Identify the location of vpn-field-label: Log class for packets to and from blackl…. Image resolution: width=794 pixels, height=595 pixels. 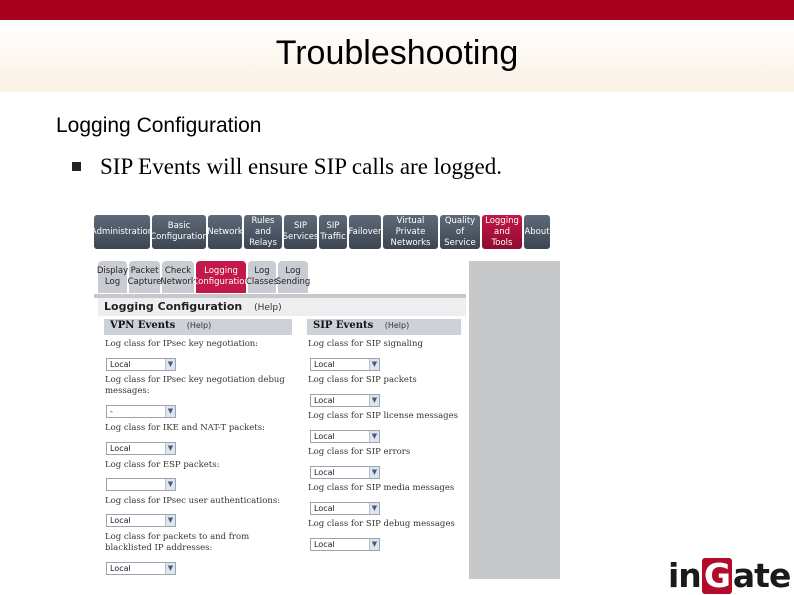
(177, 542).